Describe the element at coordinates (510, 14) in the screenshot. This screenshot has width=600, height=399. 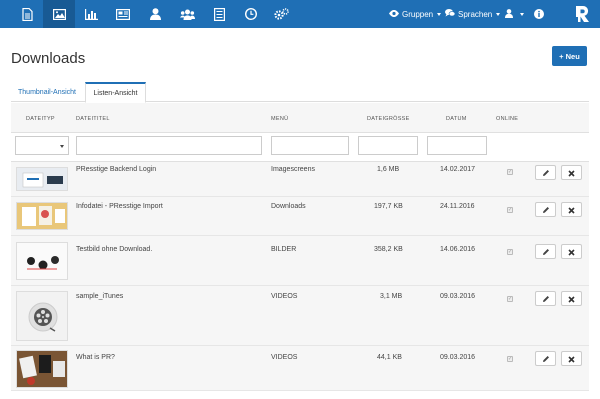
I see `user-settings-icon` at that location.